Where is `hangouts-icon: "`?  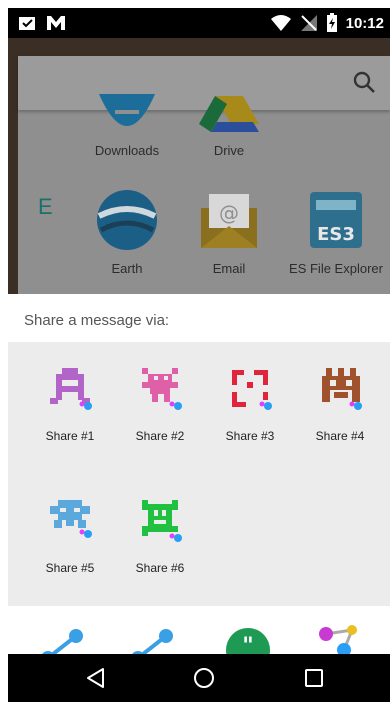
hangouts-icon: " is located at coordinates (248, 640).